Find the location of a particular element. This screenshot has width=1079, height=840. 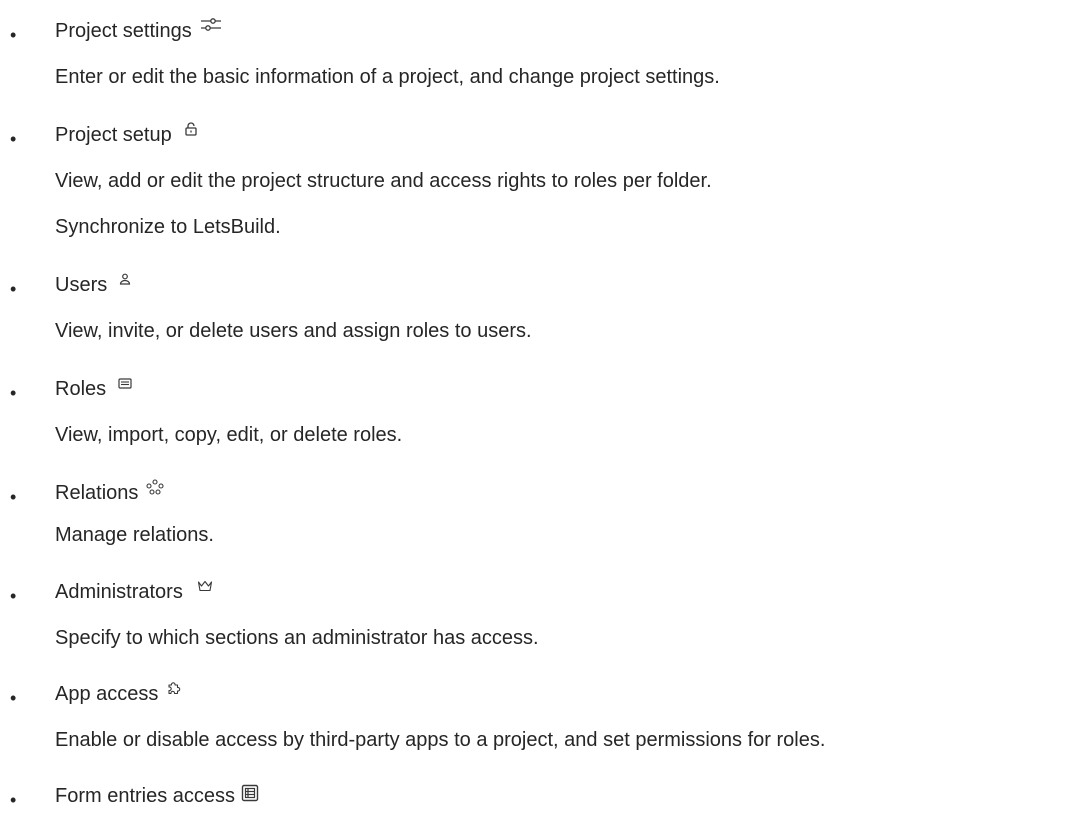

relations-icon is located at coordinates (155, 487).